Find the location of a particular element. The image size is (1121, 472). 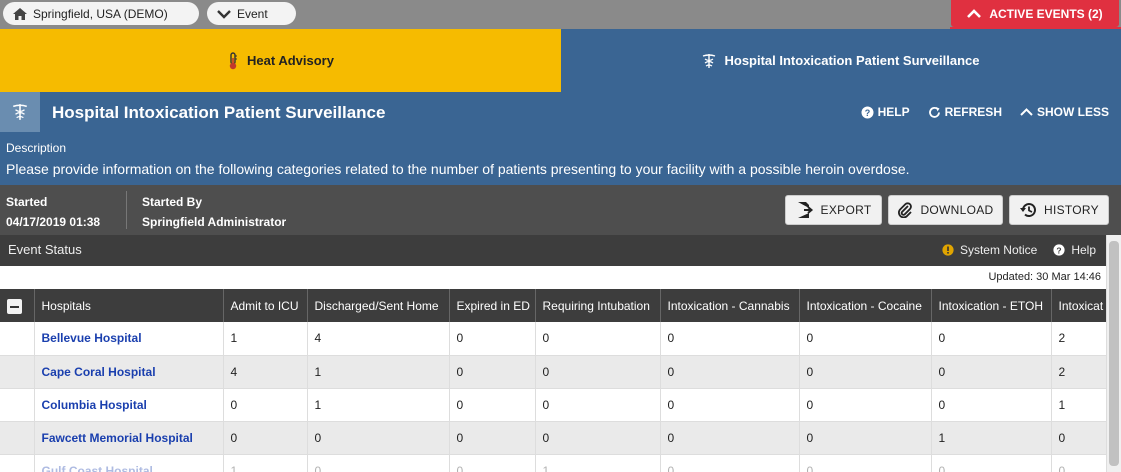

column-header: Intoxication - Cocaine is located at coordinates (865, 305).